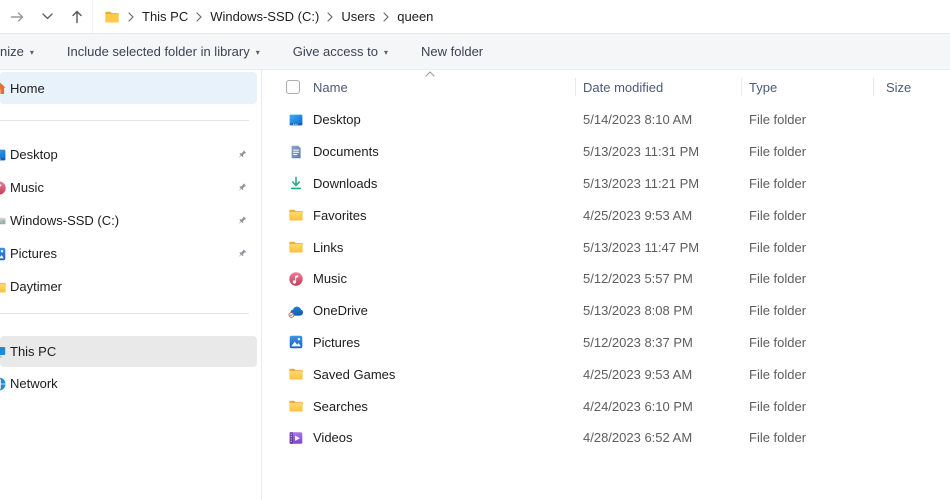 The width and height of the screenshot is (950, 500). I want to click on new-folder-label: New folder, so click(452, 51).